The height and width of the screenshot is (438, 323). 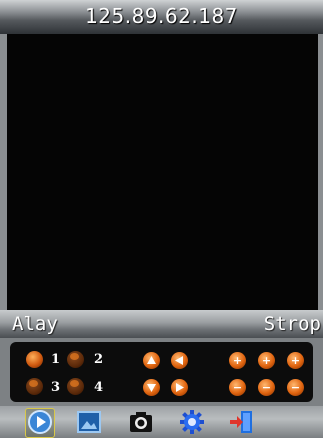 I want to click on play-icon, so click(x=40, y=422).